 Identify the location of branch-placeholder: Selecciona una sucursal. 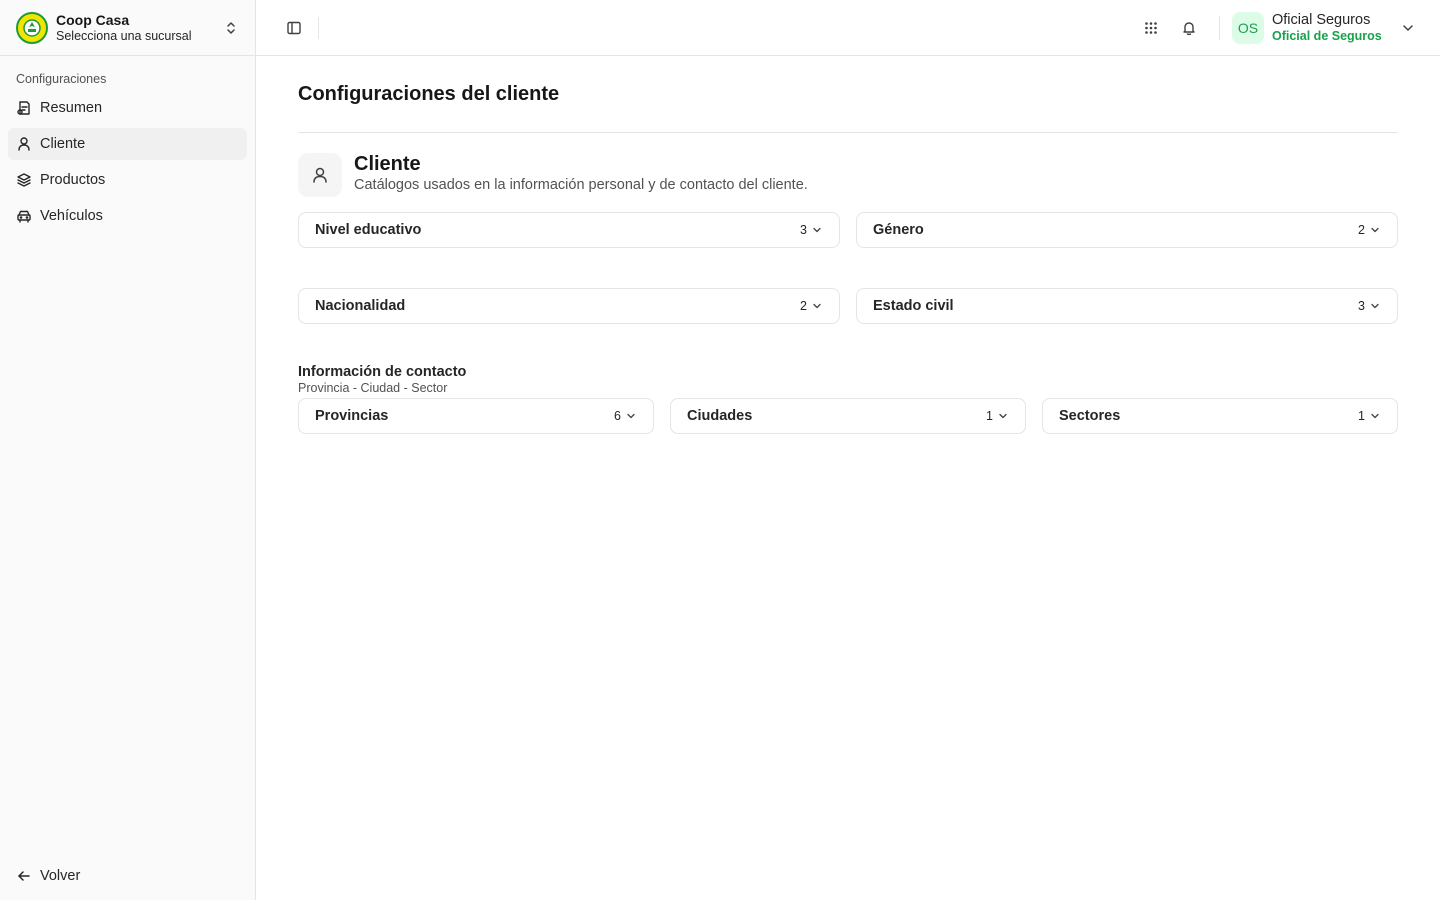
(124, 35).